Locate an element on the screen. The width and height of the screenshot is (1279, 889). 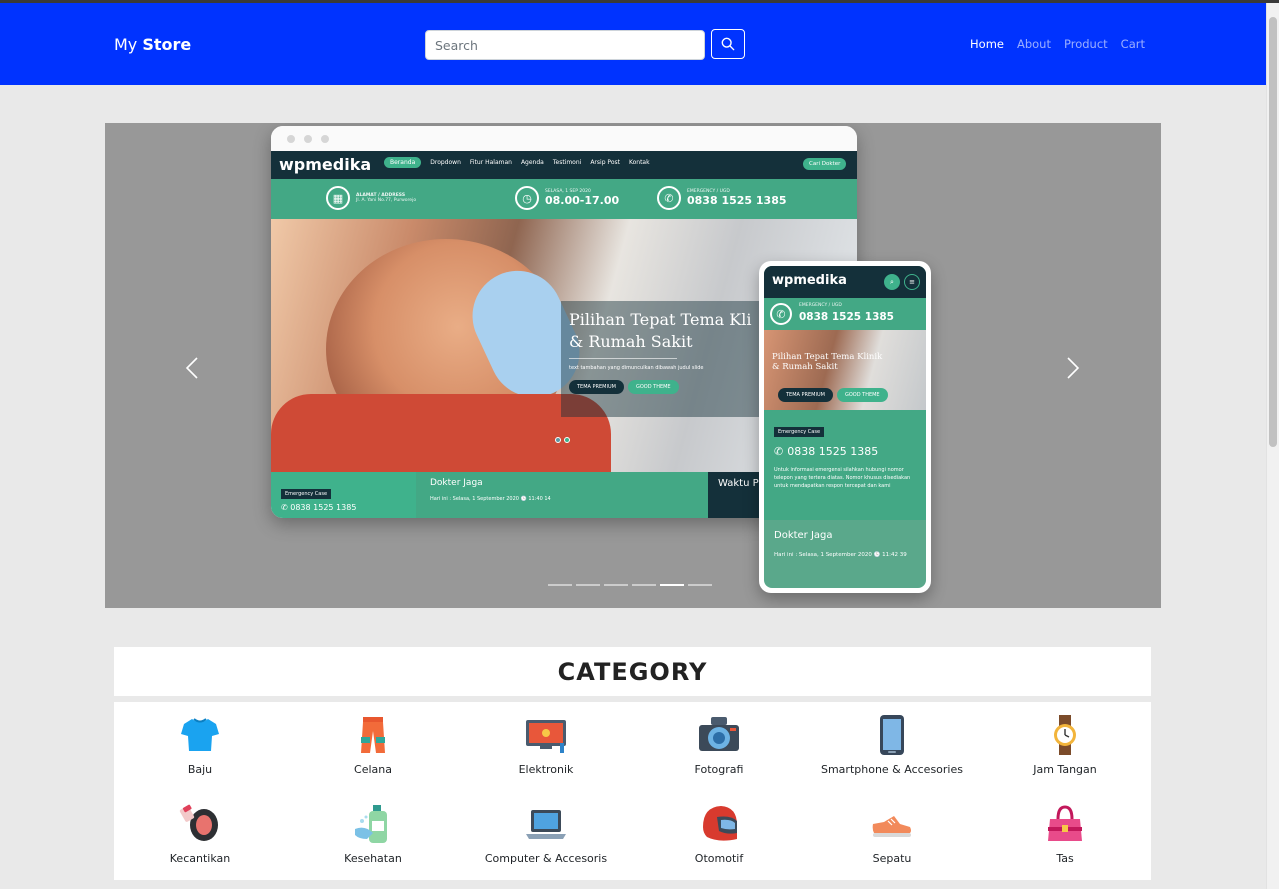
category-item-baju: Baju is located at coordinates (200, 744).